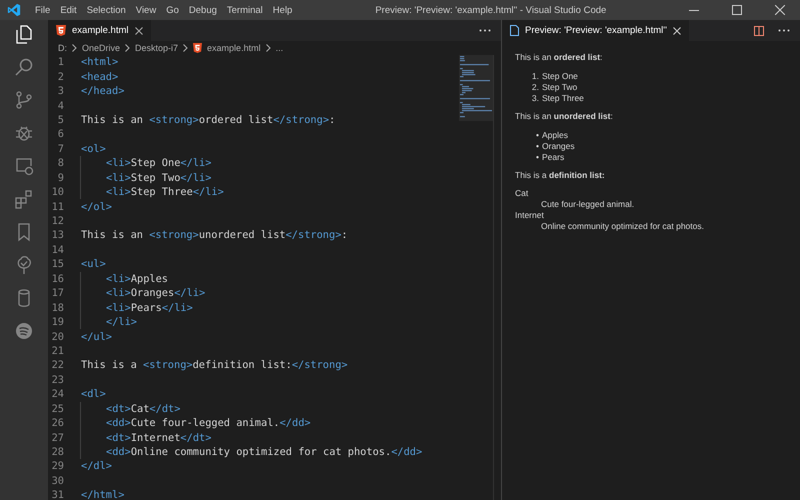 This screenshot has height=500, width=800. Describe the element at coordinates (165, 192) in the screenshot. I see `code-line: <li>Step Three</li>` at that location.